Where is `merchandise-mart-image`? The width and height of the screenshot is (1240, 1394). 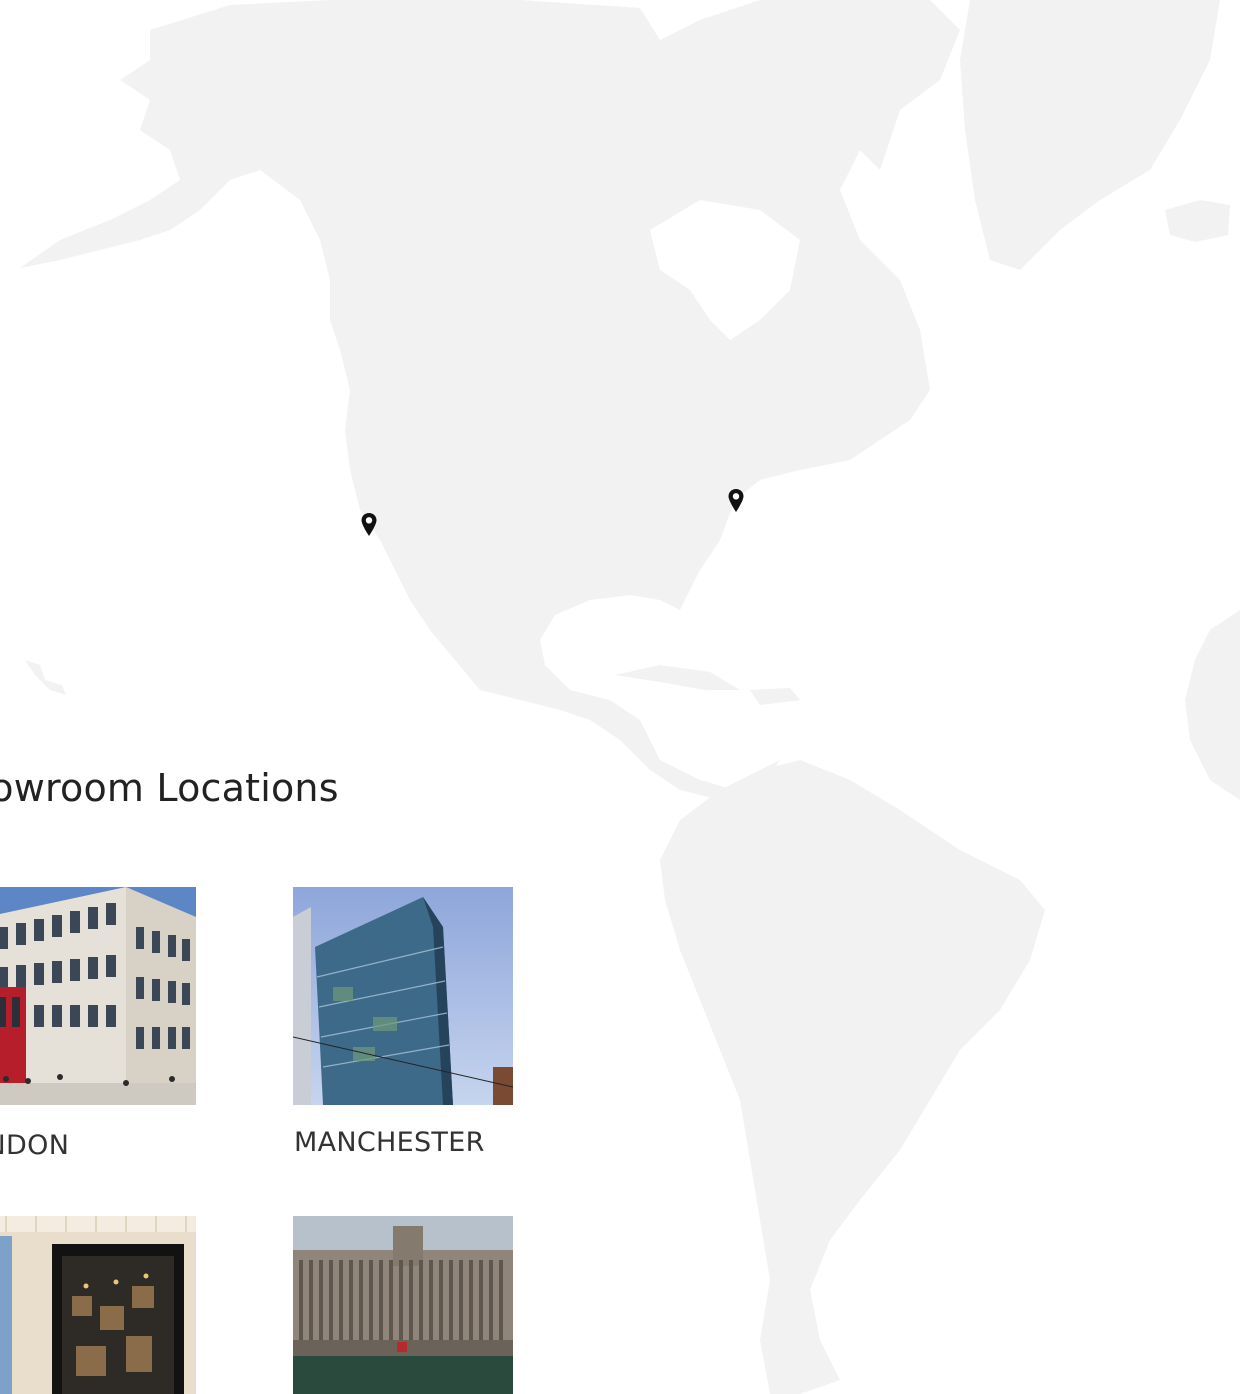
merchandise-mart-image is located at coordinates (403, 1305).